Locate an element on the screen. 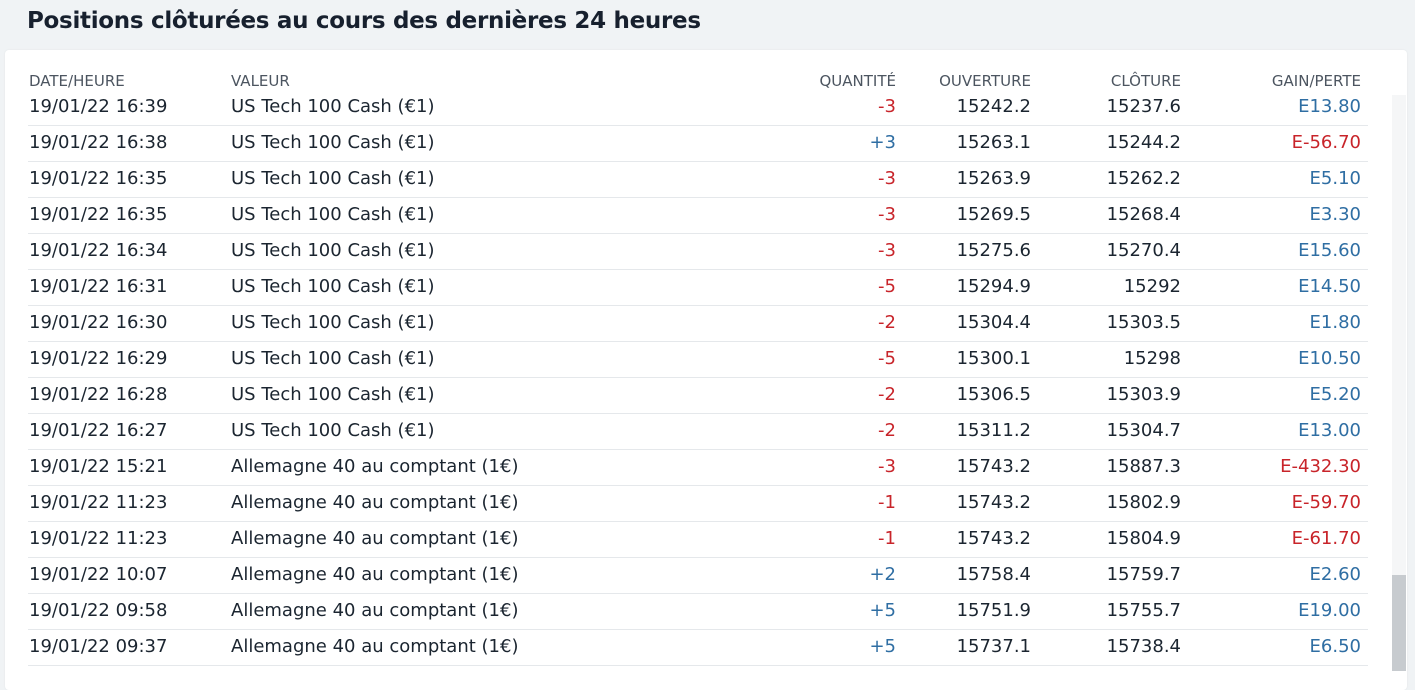  position-open-price: 15306.5 is located at coordinates (993, 394).